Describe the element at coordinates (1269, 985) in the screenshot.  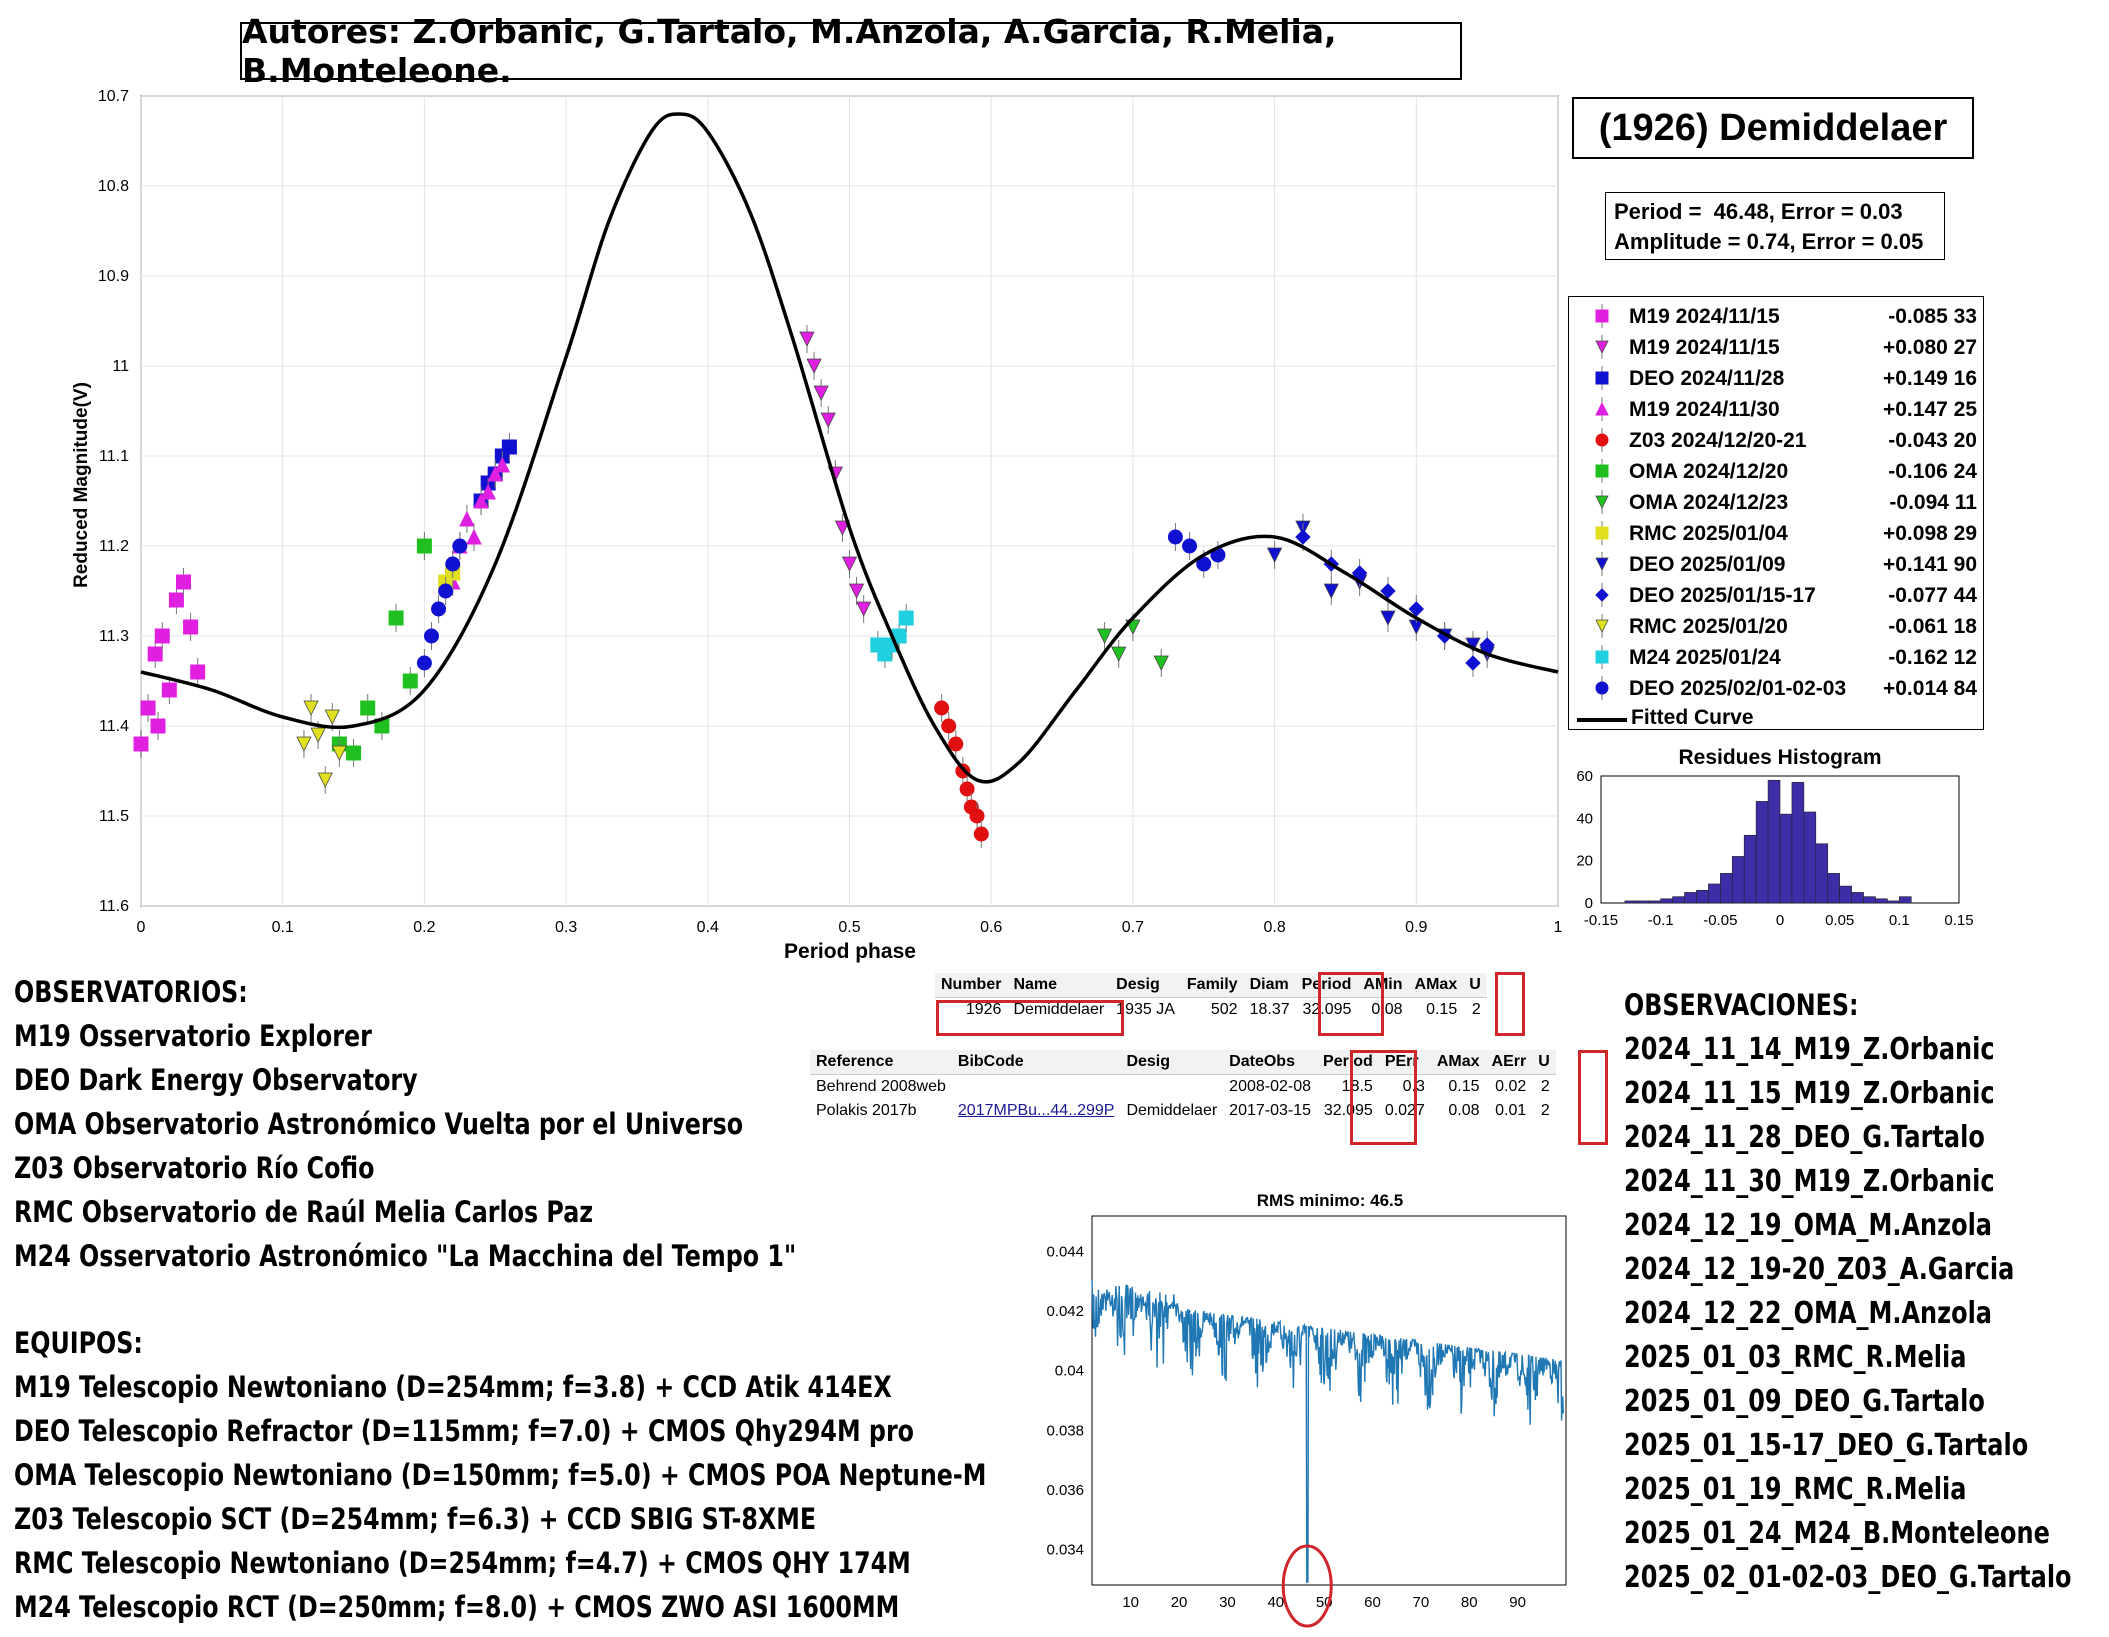
I see `table-header-cell: Diam` at that location.